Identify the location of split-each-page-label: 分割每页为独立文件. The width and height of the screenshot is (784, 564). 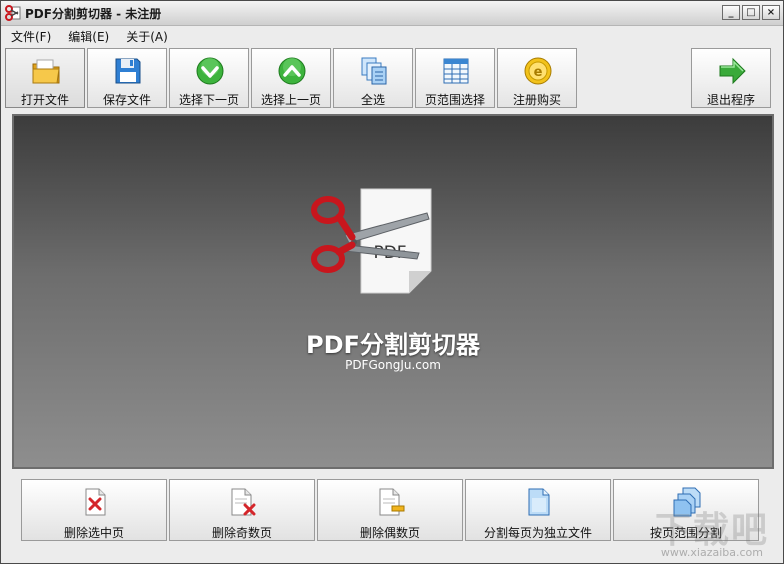
(537, 533).